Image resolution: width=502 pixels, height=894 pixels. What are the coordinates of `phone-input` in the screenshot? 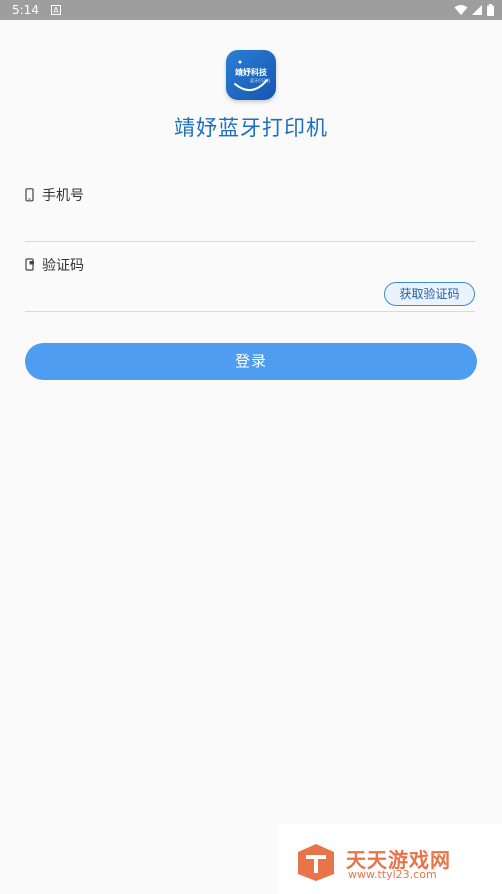 It's located at (195, 224).